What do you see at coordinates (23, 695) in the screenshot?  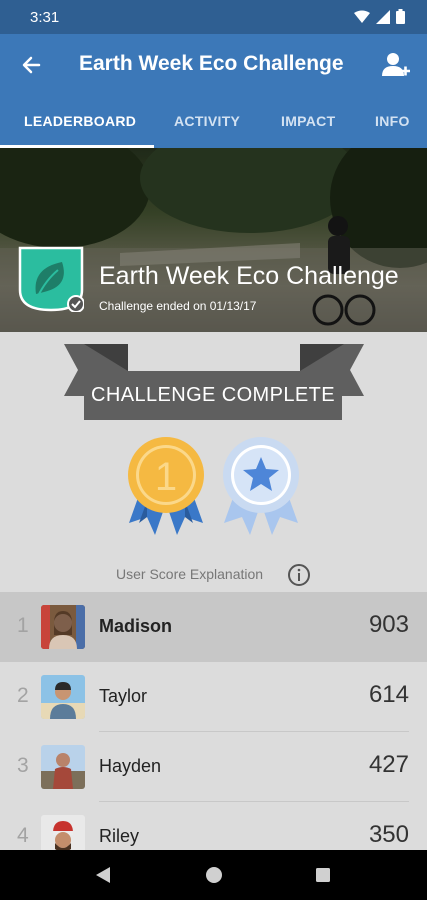 I see `rank-number: 2` at bounding box center [23, 695].